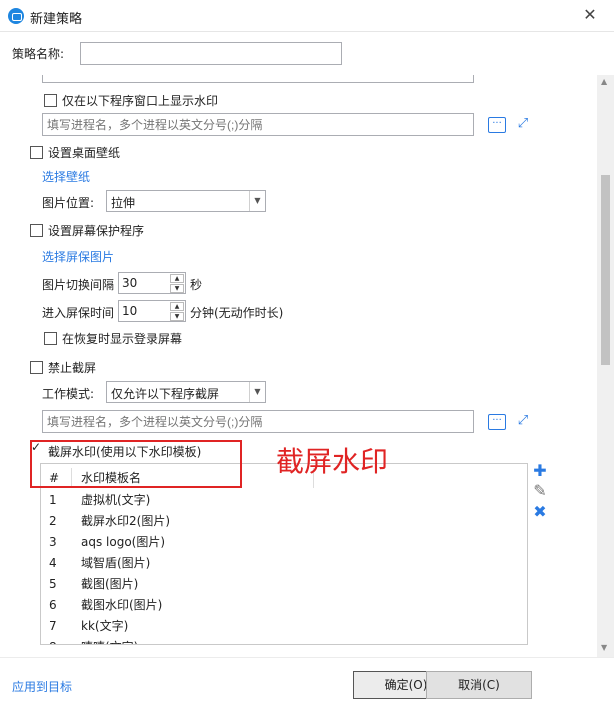 Image resolution: width=614 pixels, height=713 pixels. What do you see at coordinates (590, 14) in the screenshot?
I see `close-icon: ✕` at bounding box center [590, 14].